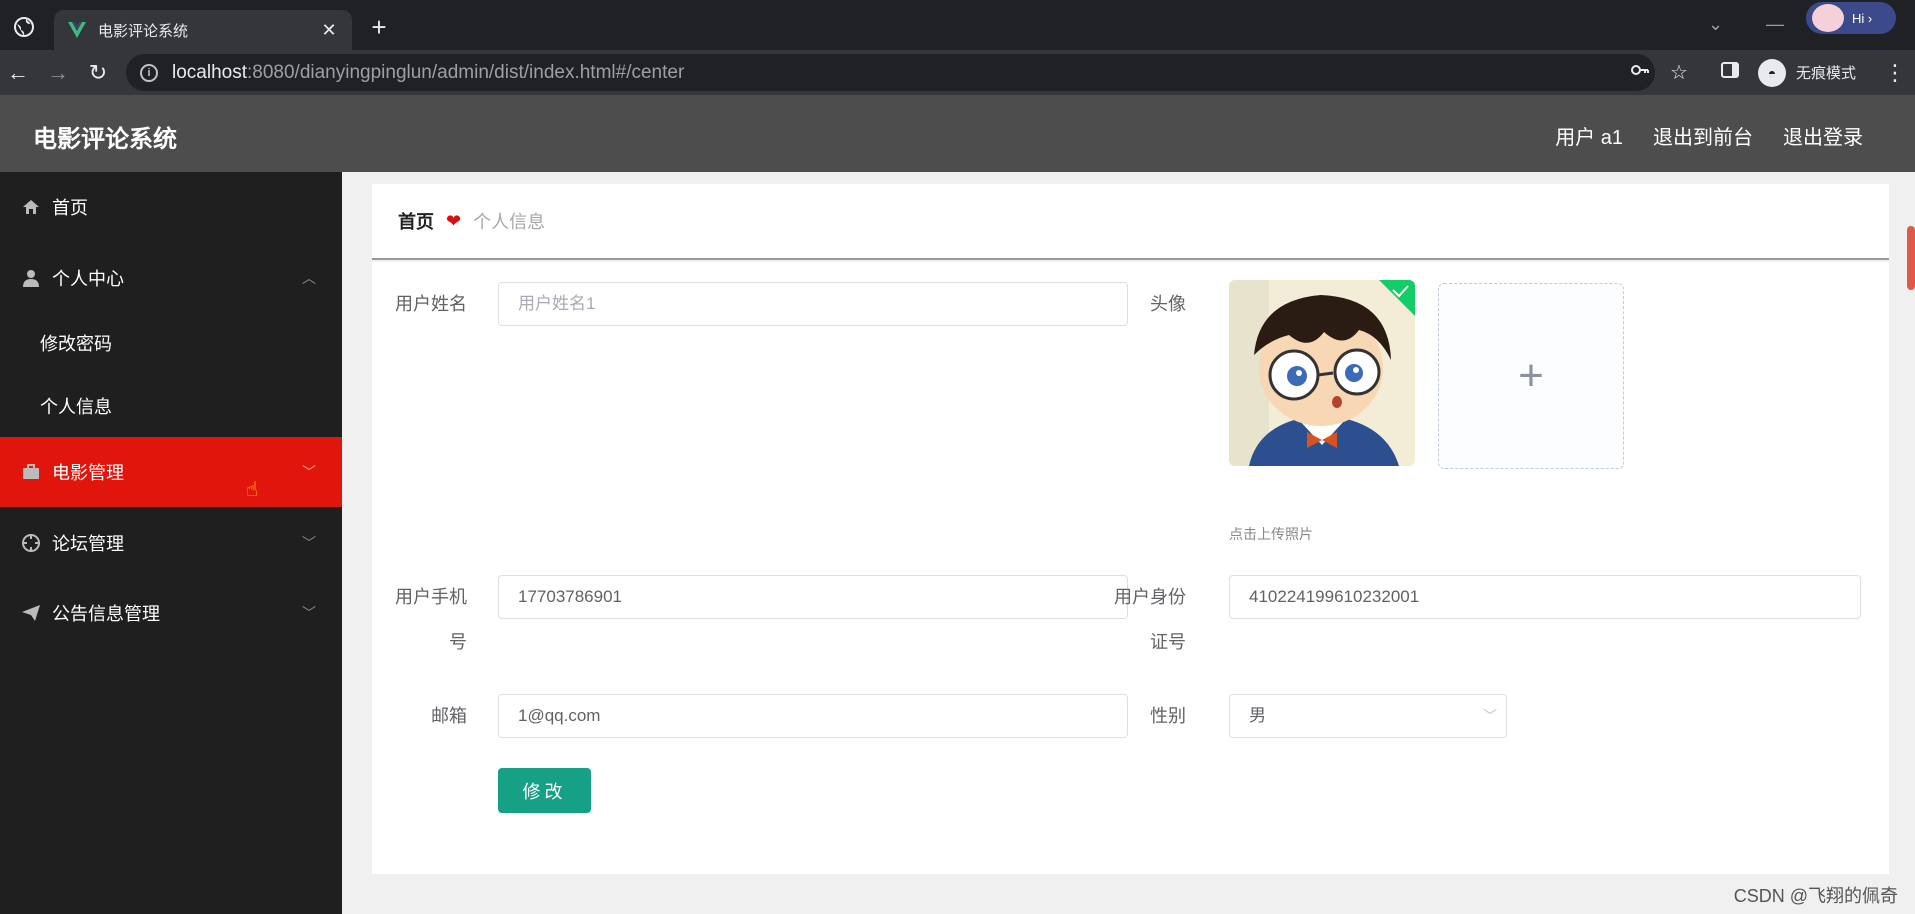  I want to click on send-icon, so click(31, 613).